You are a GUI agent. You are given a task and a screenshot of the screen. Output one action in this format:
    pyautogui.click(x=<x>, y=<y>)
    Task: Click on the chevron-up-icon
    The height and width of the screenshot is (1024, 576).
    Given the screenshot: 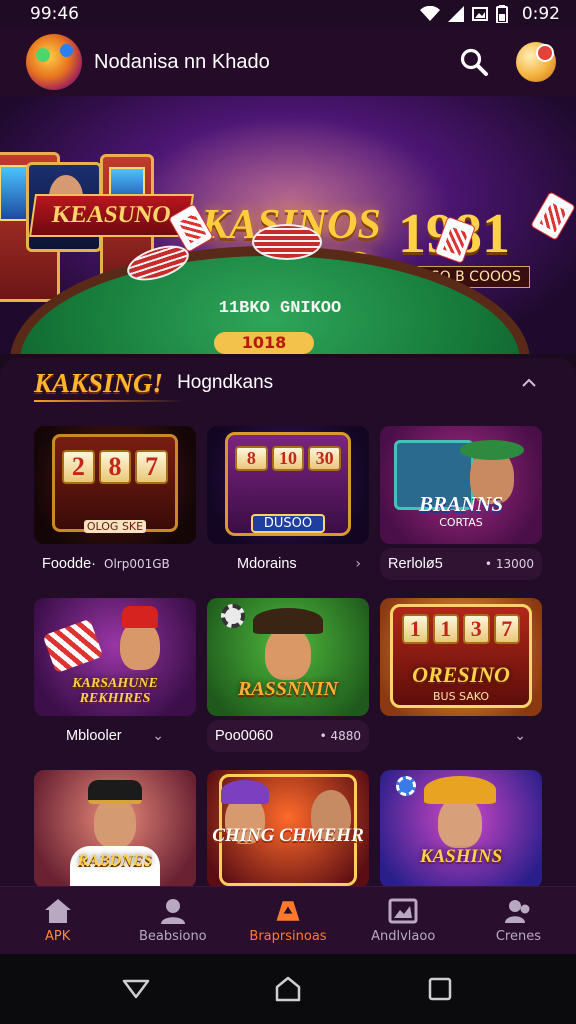 What is the action you would take?
    pyautogui.click(x=529, y=382)
    